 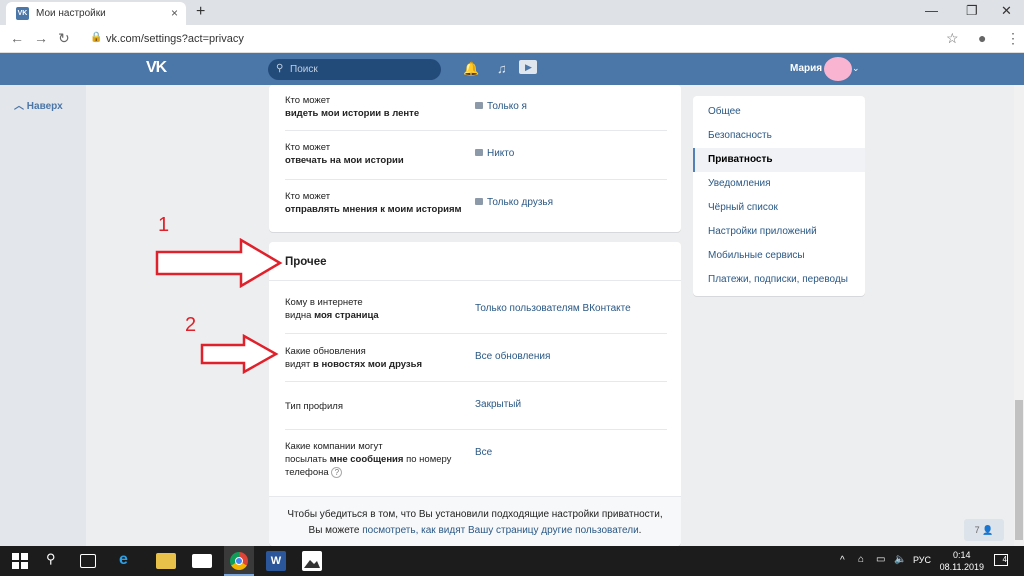 I want to click on new-tab-button: +, so click(x=200, y=12).